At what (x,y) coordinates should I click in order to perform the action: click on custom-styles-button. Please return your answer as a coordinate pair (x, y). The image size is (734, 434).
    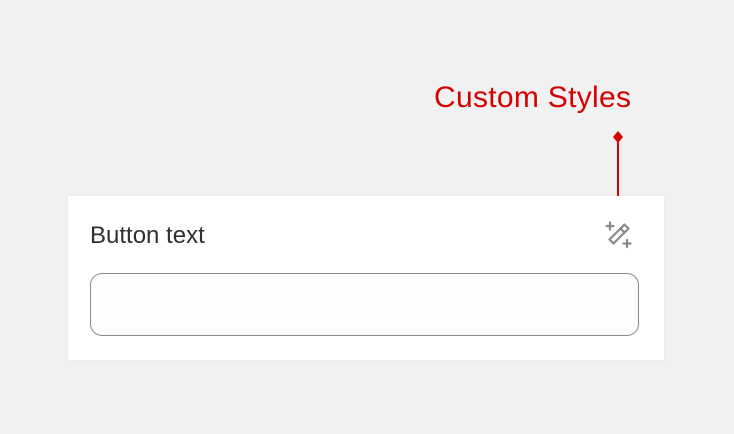
    Looking at the image, I should click on (619, 235).